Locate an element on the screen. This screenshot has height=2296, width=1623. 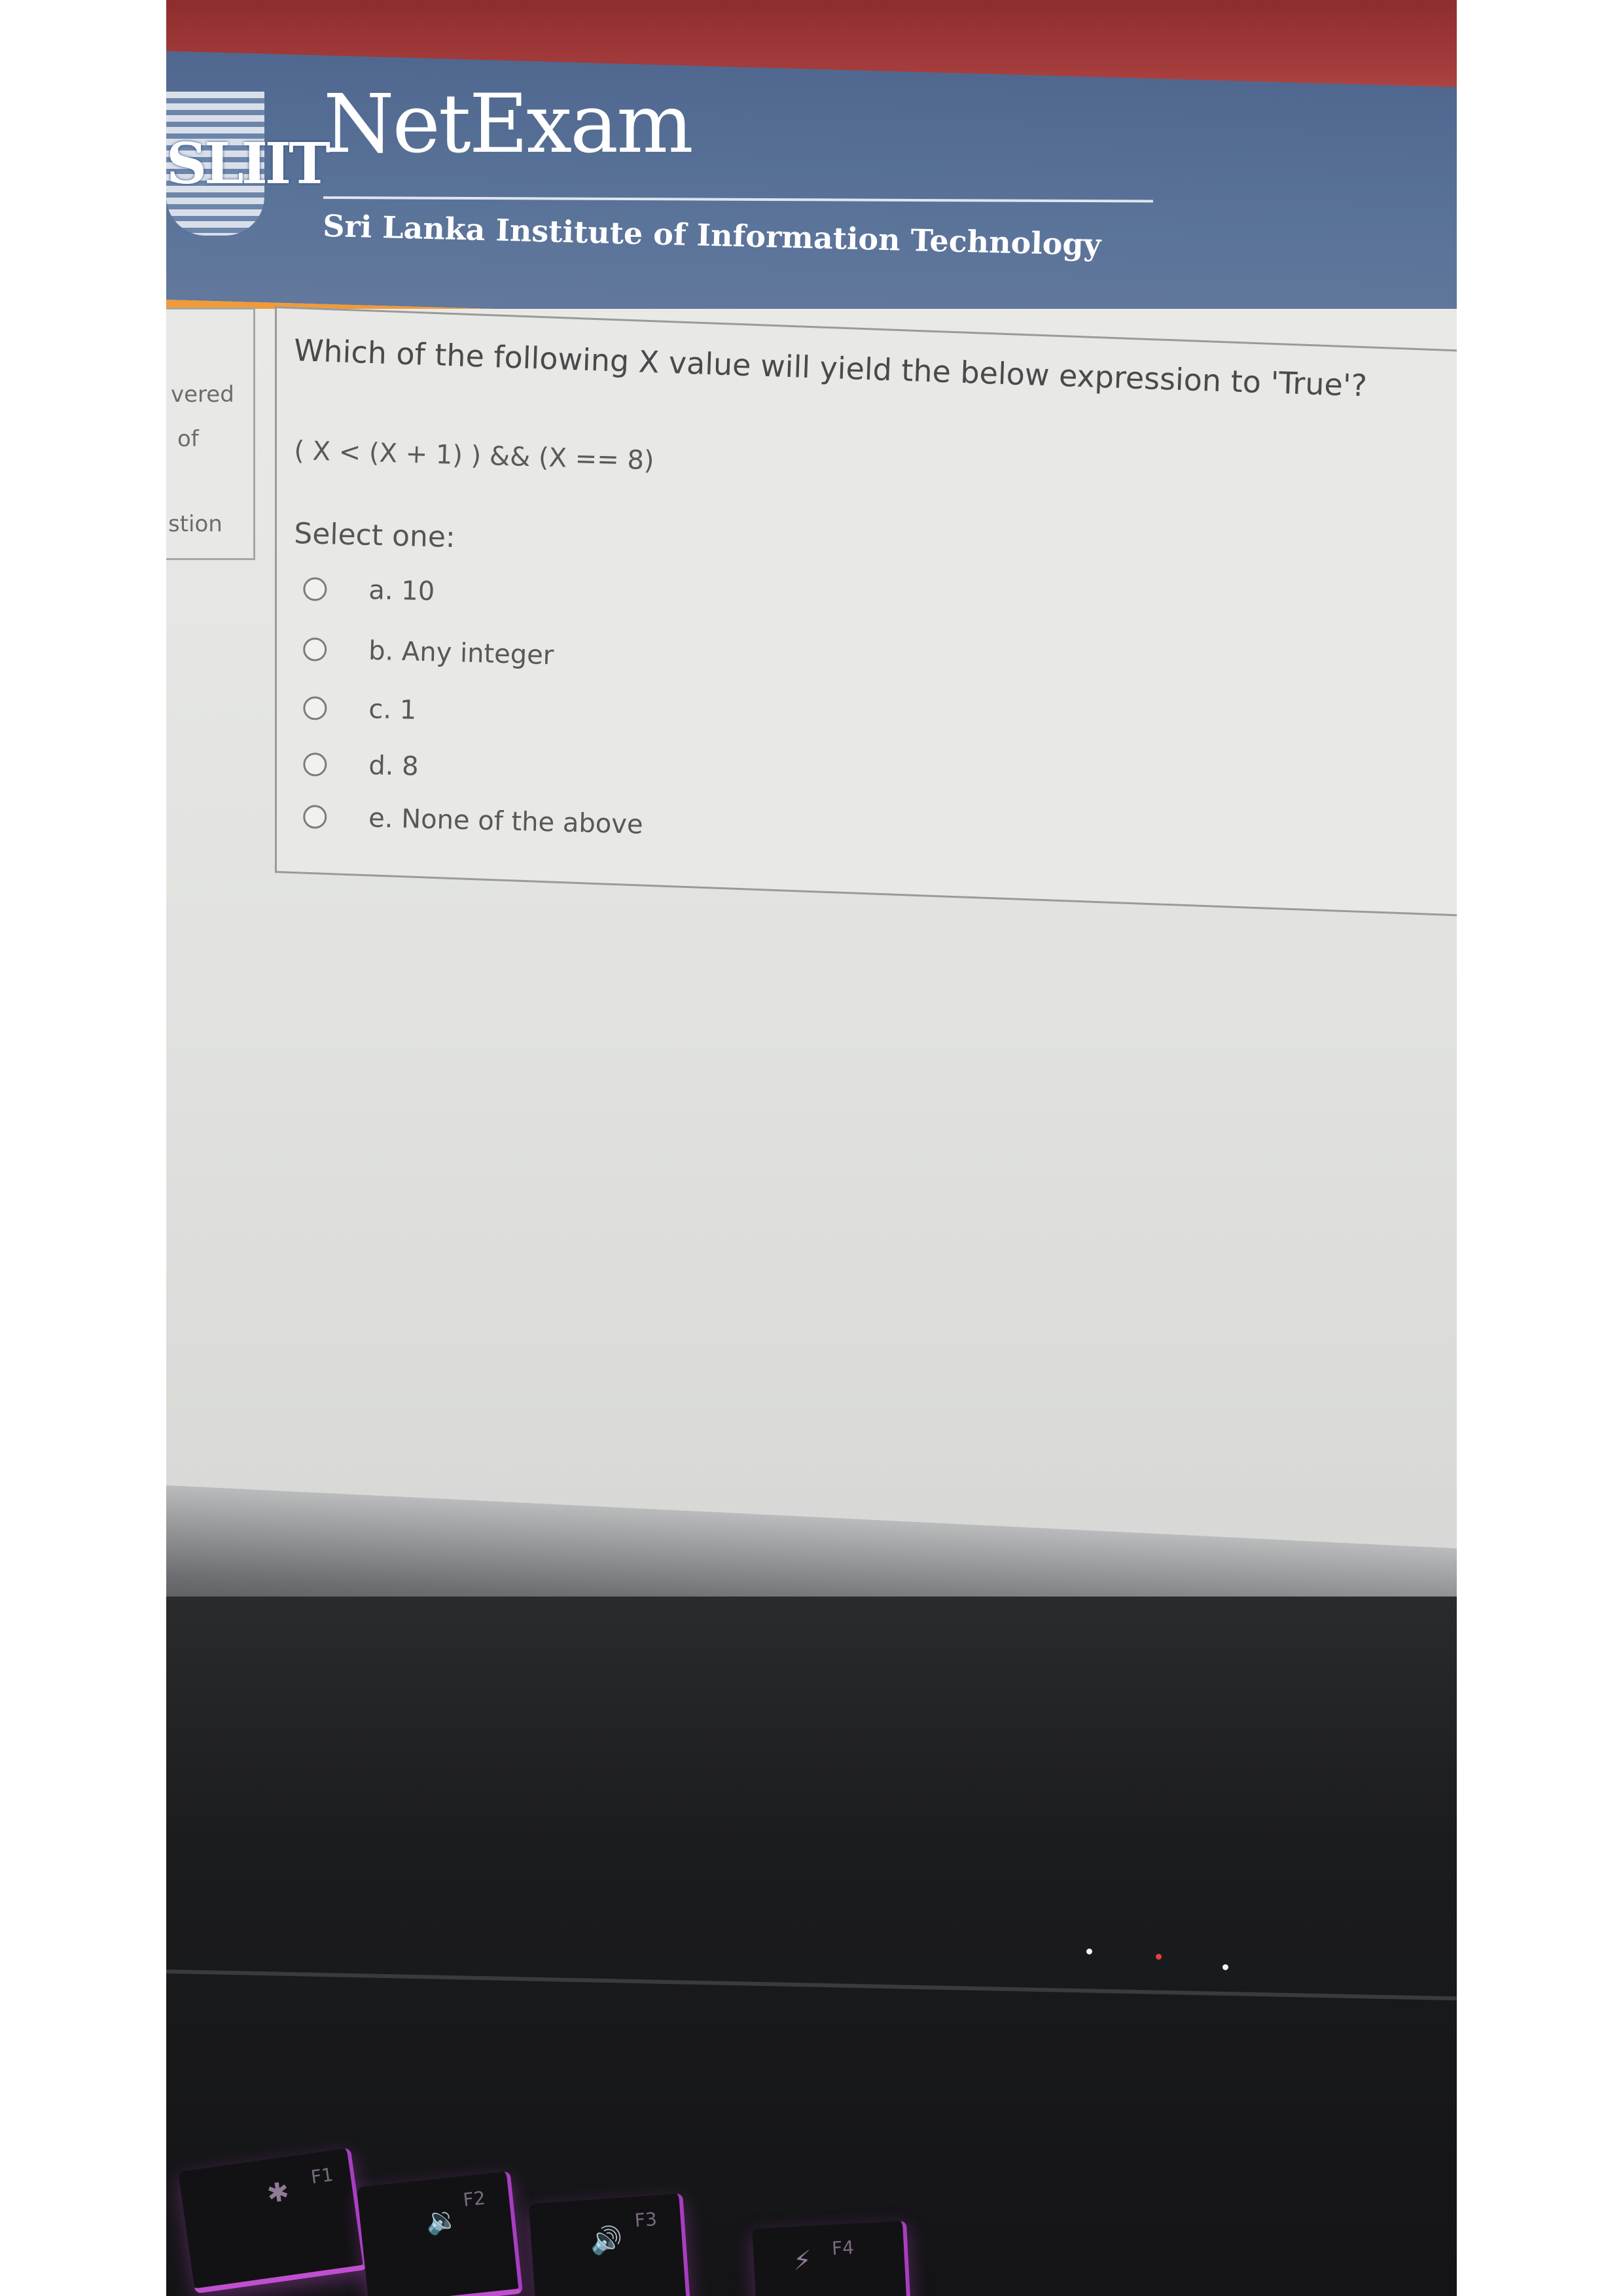
key-f2: F2 🔉 is located at coordinates (440, 2233).